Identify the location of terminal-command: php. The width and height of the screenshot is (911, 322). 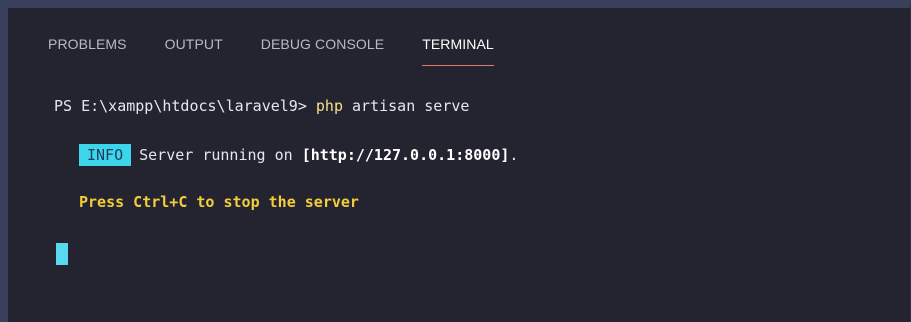
(329, 106).